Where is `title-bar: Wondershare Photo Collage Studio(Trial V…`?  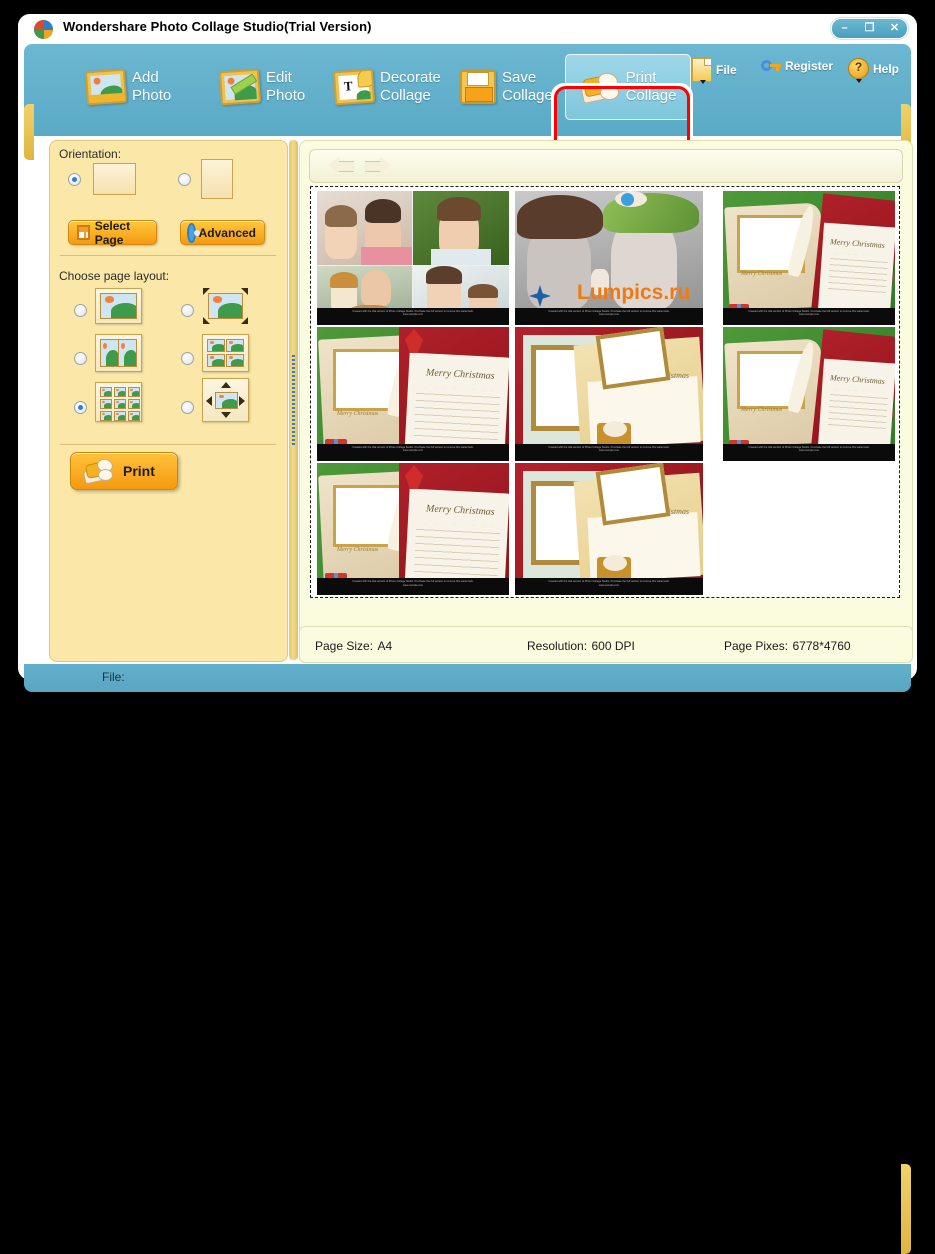 title-bar: Wondershare Photo Collage Studio(Trial V… is located at coordinates (467, 29).